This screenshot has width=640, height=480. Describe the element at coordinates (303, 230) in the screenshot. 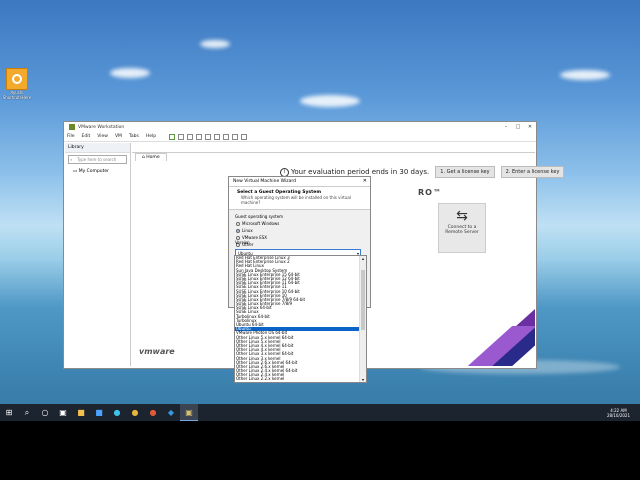

I see `radio-linux: Linux` at that location.